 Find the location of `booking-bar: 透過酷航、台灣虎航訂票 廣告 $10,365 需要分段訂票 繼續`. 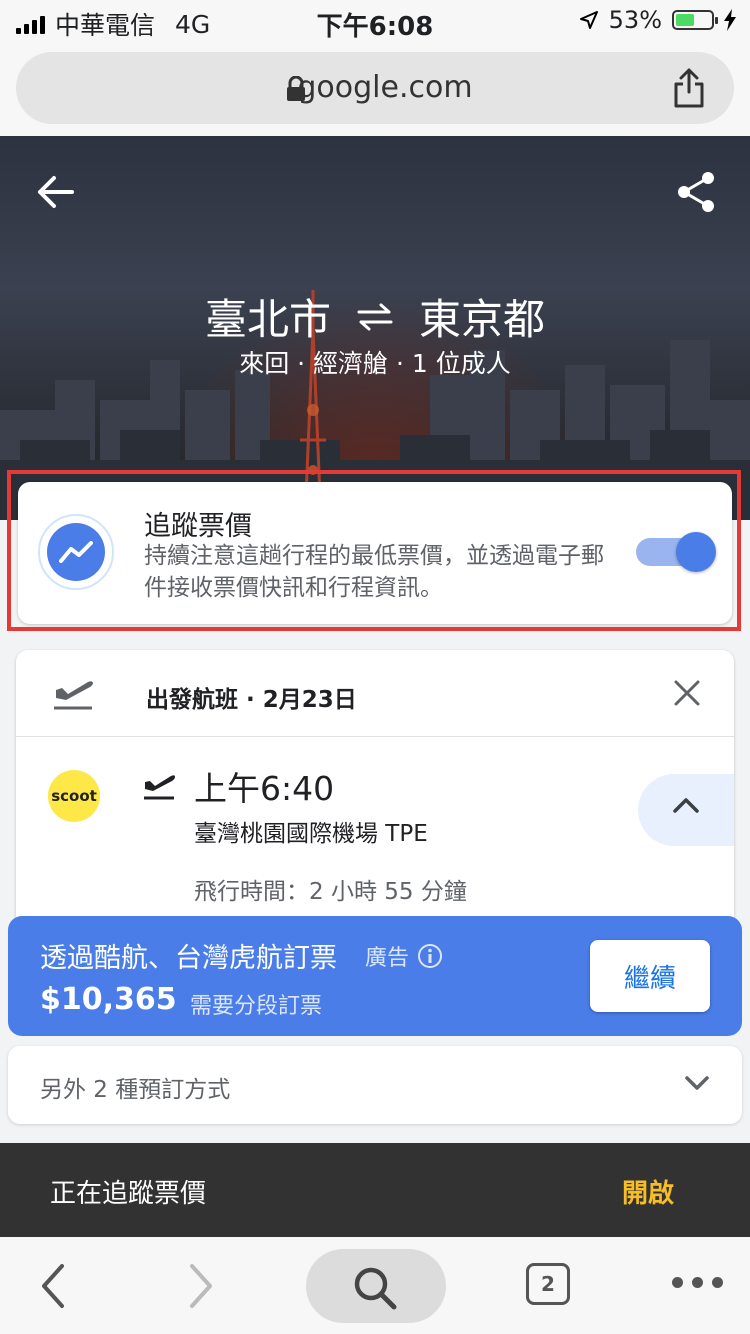

booking-bar: 透過酷航、台灣虎航訂票 廣告 $10,365 需要分段訂票 繼續 is located at coordinates (375, 976).